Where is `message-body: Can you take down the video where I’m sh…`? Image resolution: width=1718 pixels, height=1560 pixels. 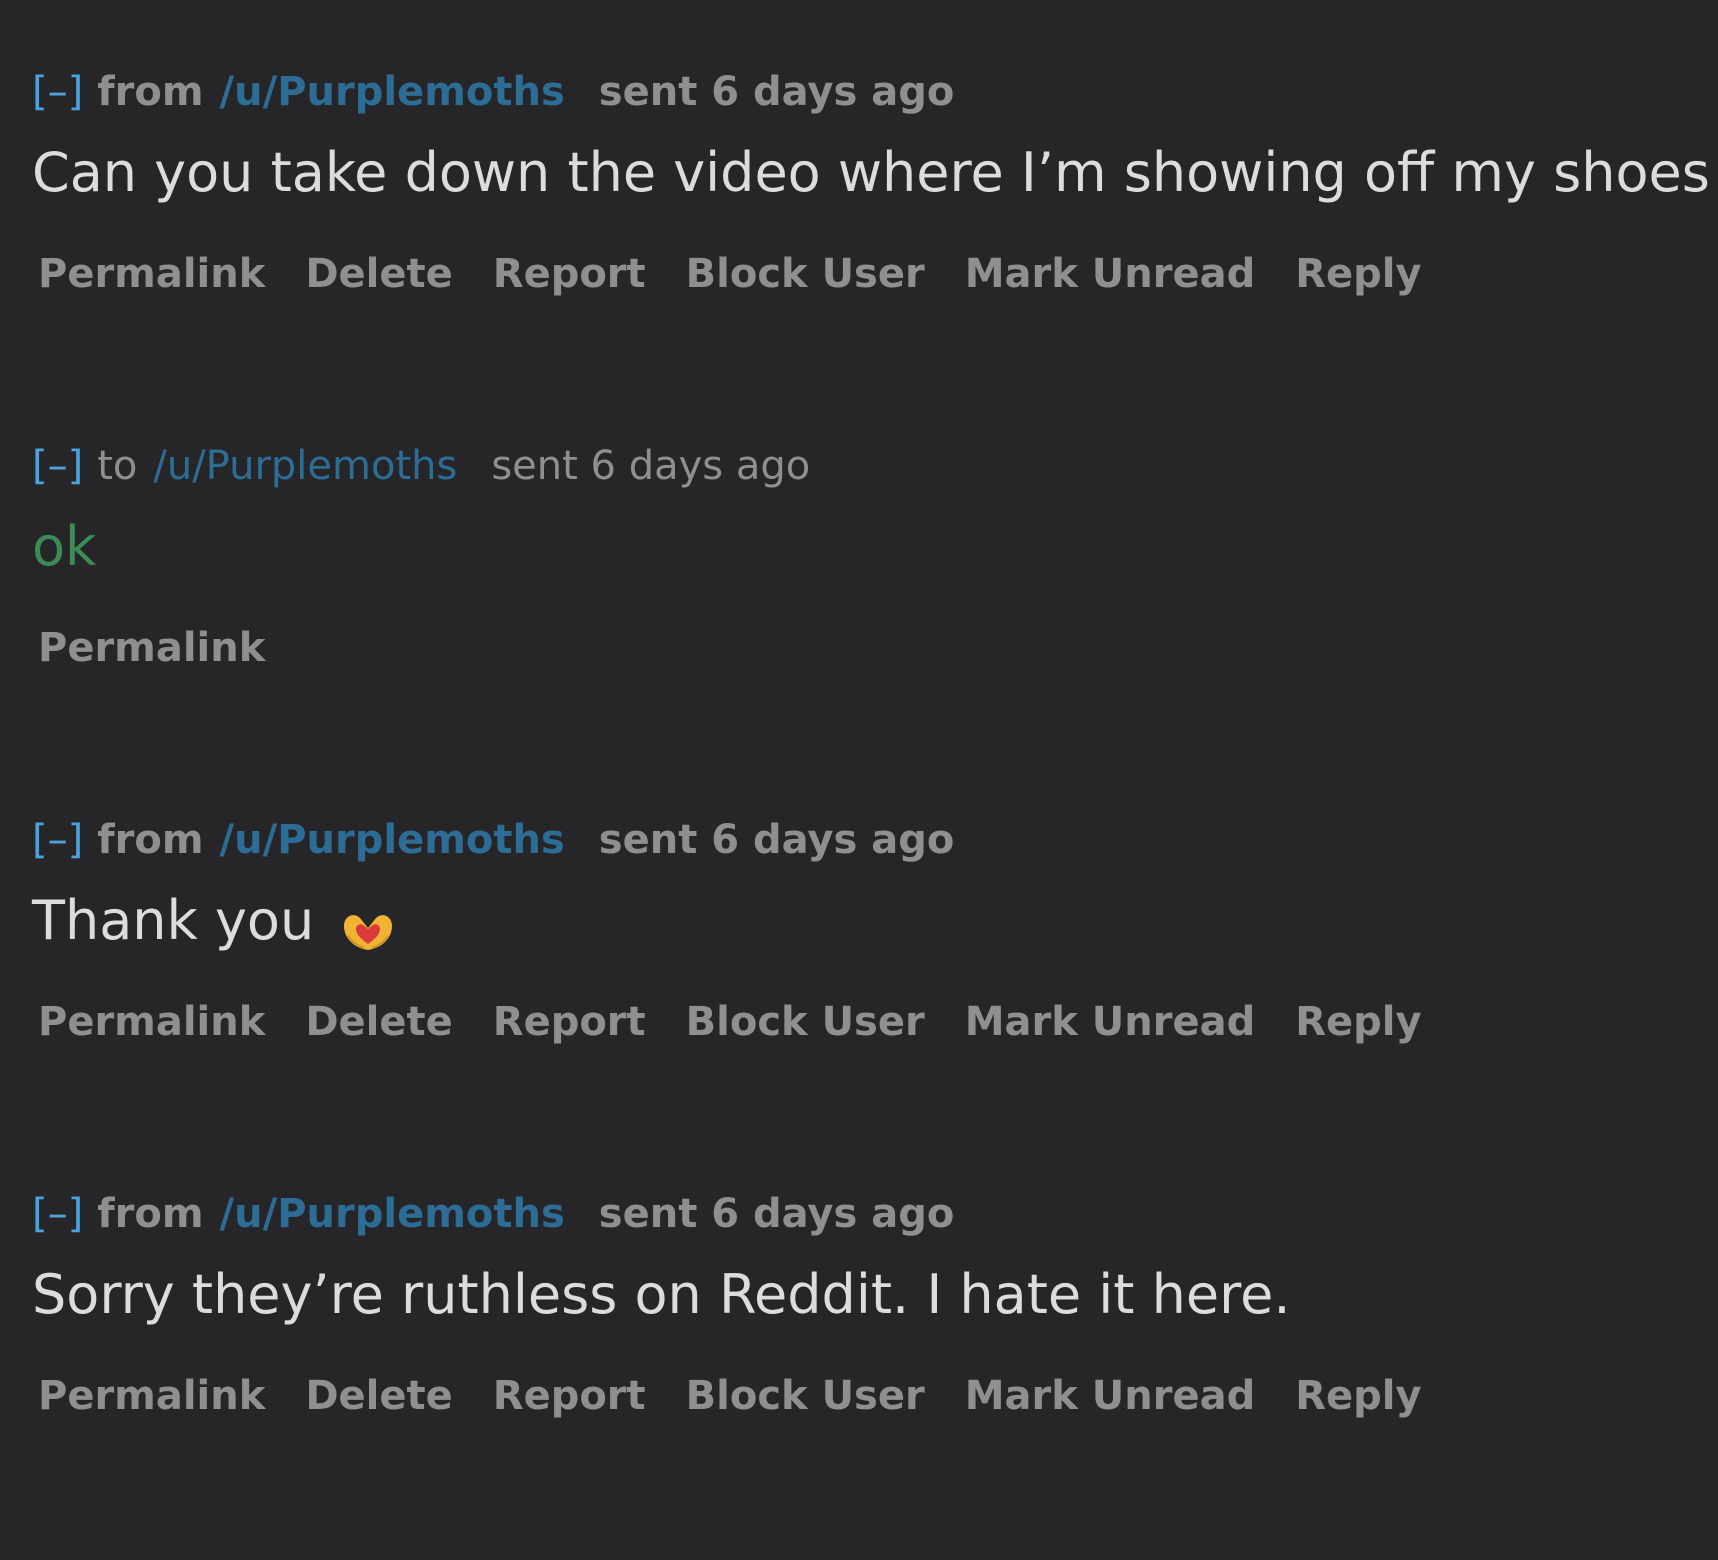 message-body: Can you take down the video where I’m sh… is located at coordinates (871, 172).